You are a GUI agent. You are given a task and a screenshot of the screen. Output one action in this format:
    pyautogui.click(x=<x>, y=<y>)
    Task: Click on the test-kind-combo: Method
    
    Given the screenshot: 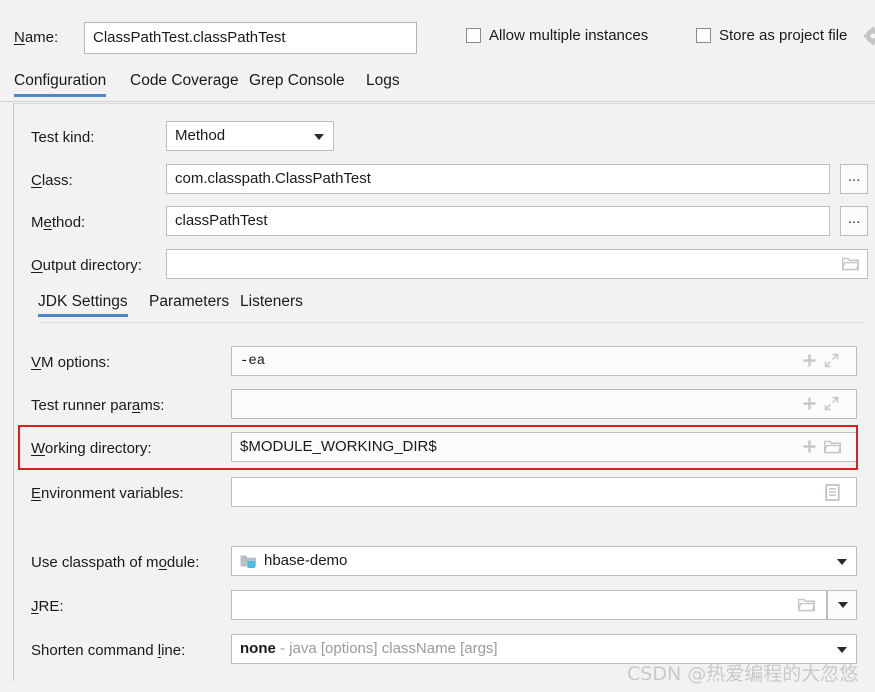 What is the action you would take?
    pyautogui.click(x=250, y=136)
    